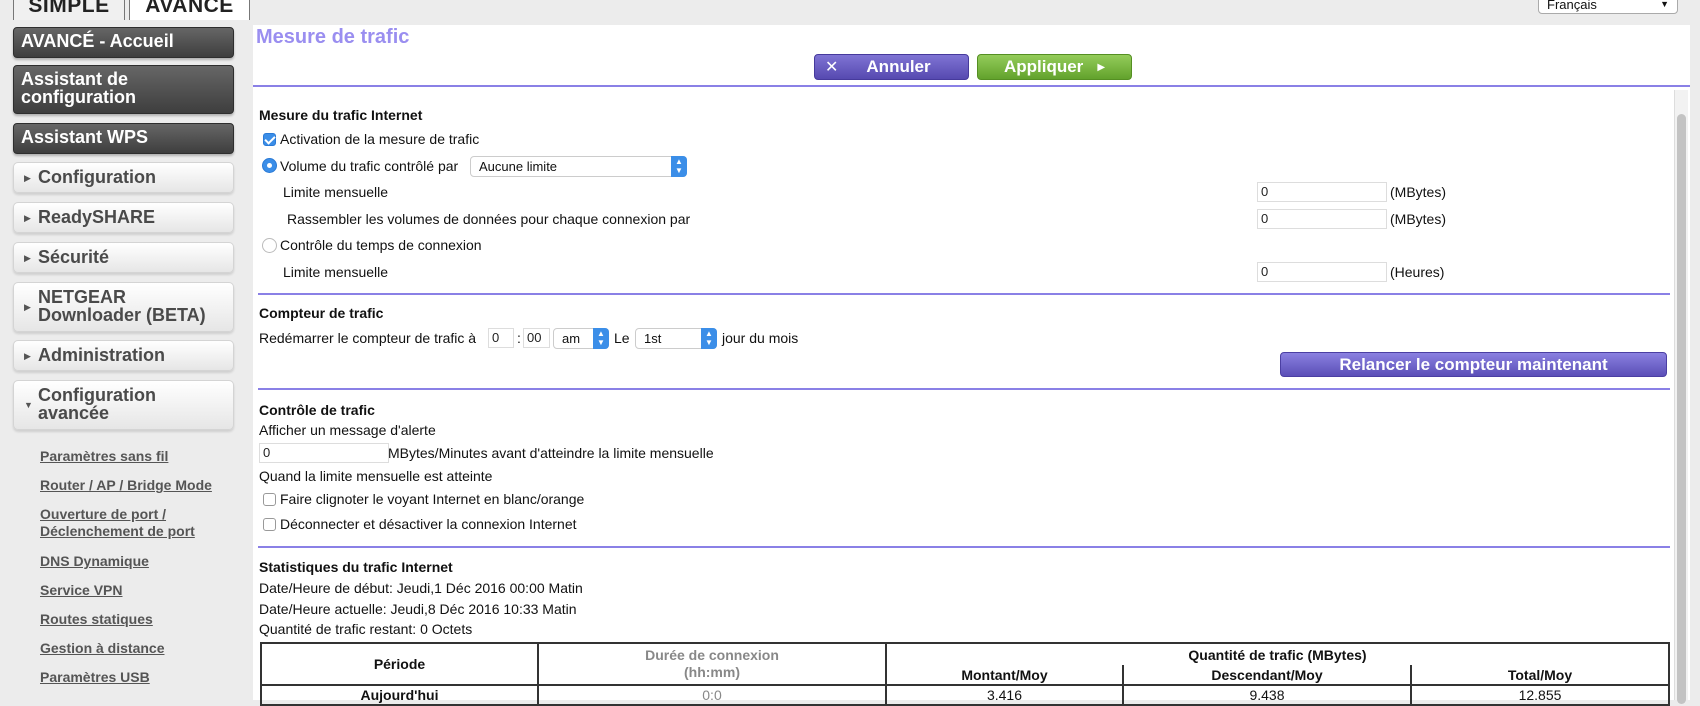 Image resolution: width=1700 pixels, height=706 pixels. I want to click on round-up-input: 0, so click(1322, 219).